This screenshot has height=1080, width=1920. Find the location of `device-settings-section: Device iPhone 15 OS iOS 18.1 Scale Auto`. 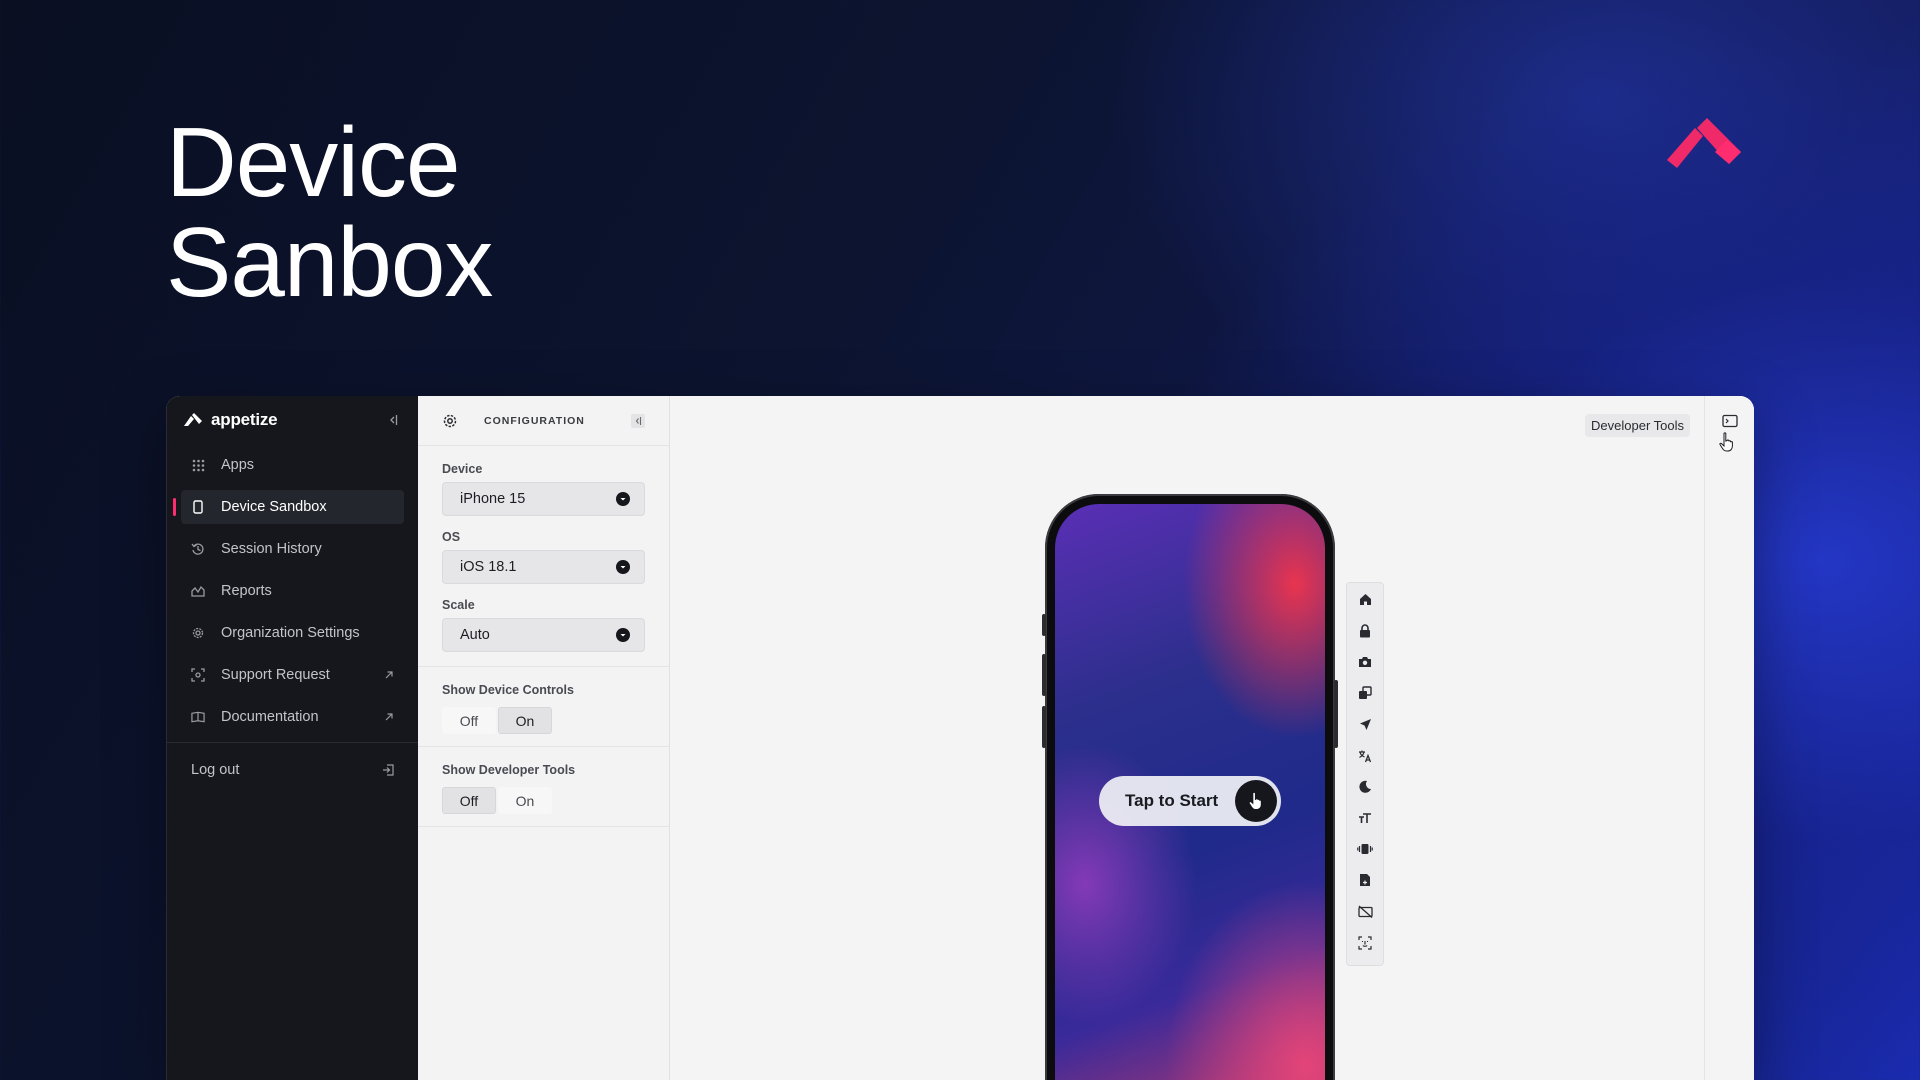

device-settings-section: Device iPhone 15 OS iOS 18.1 Scale Auto is located at coordinates (543, 556).